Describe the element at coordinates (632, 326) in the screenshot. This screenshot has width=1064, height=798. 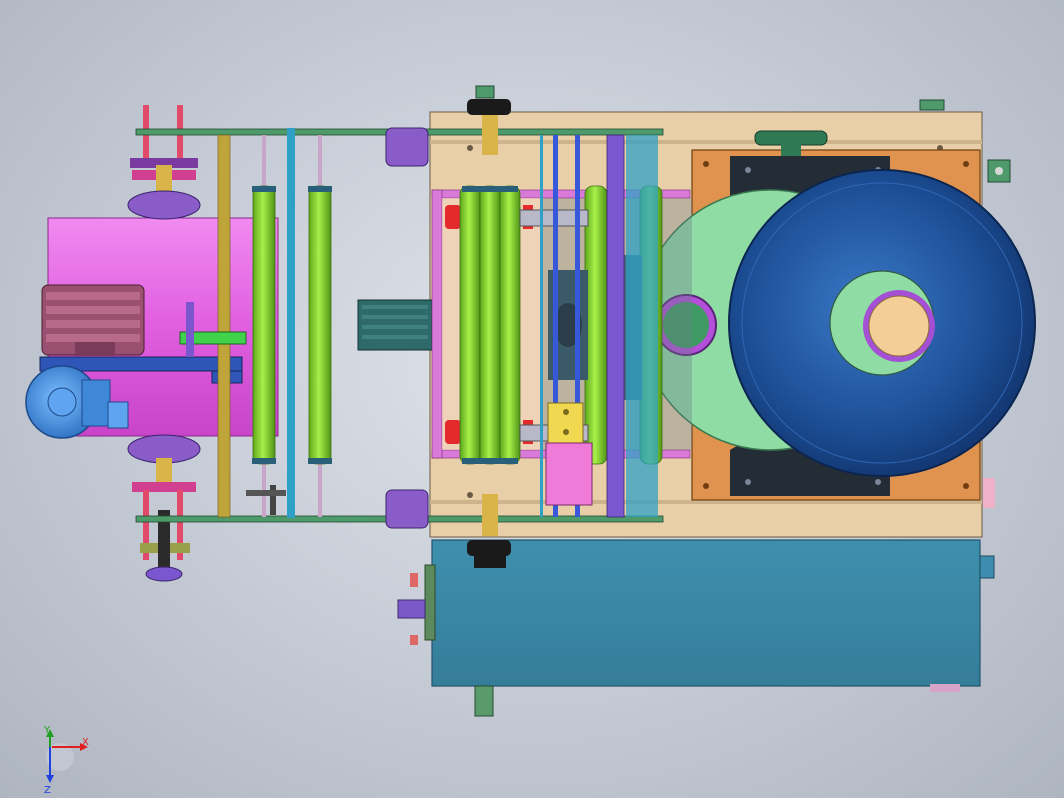
I see `violet-guide-bar` at that location.